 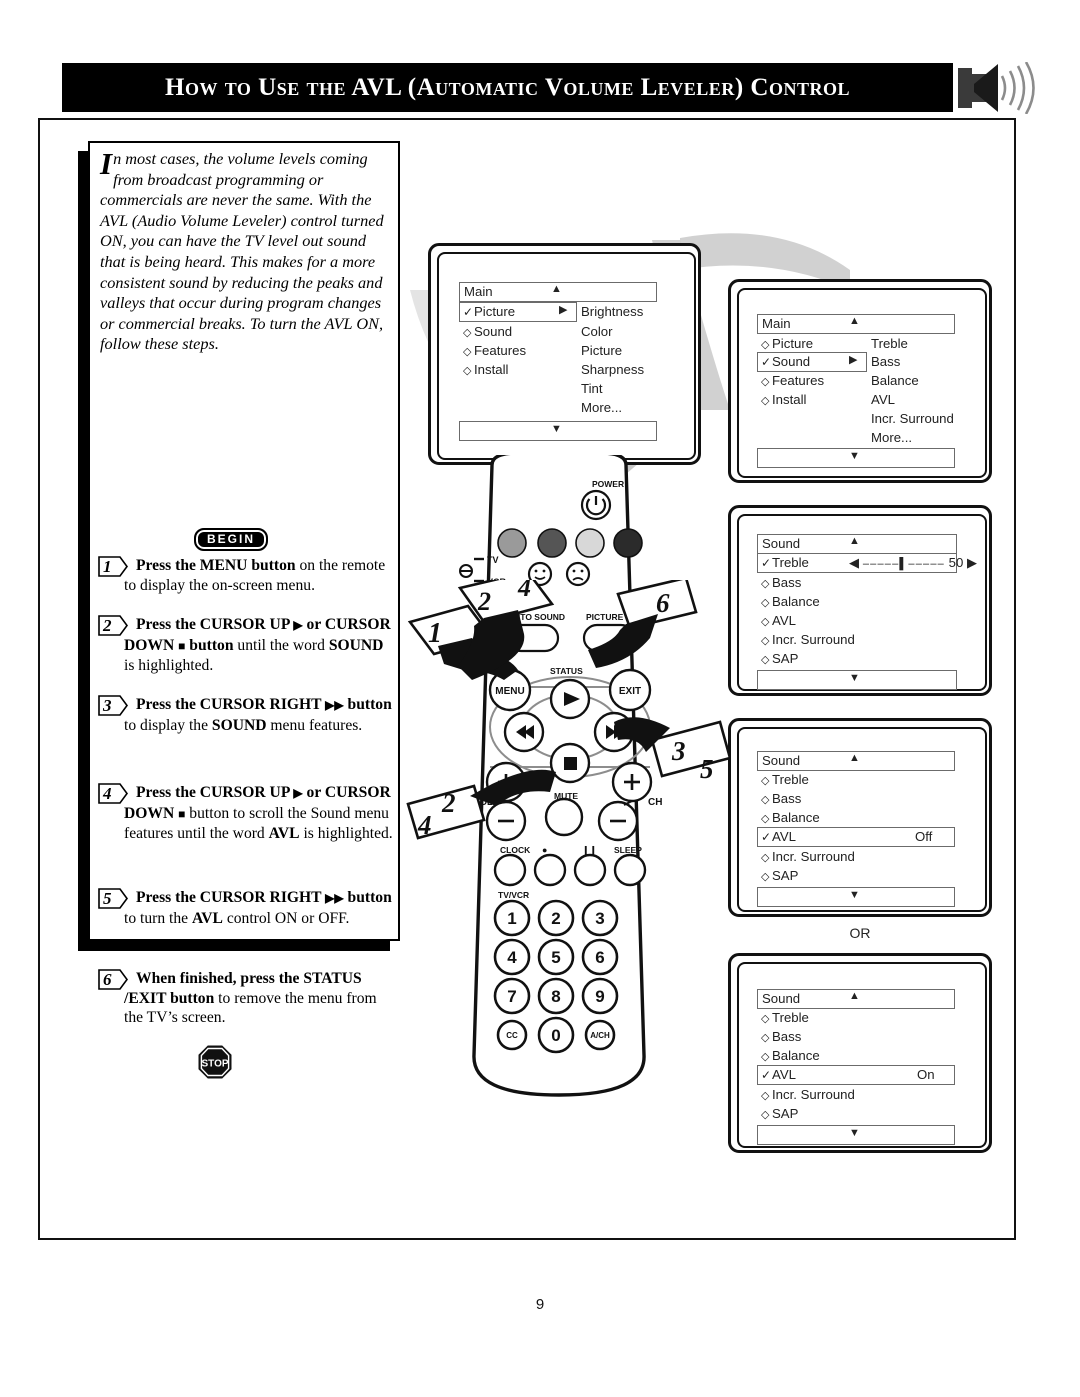 I want to click on osd-sub-color: Color, so click(x=597, y=331).